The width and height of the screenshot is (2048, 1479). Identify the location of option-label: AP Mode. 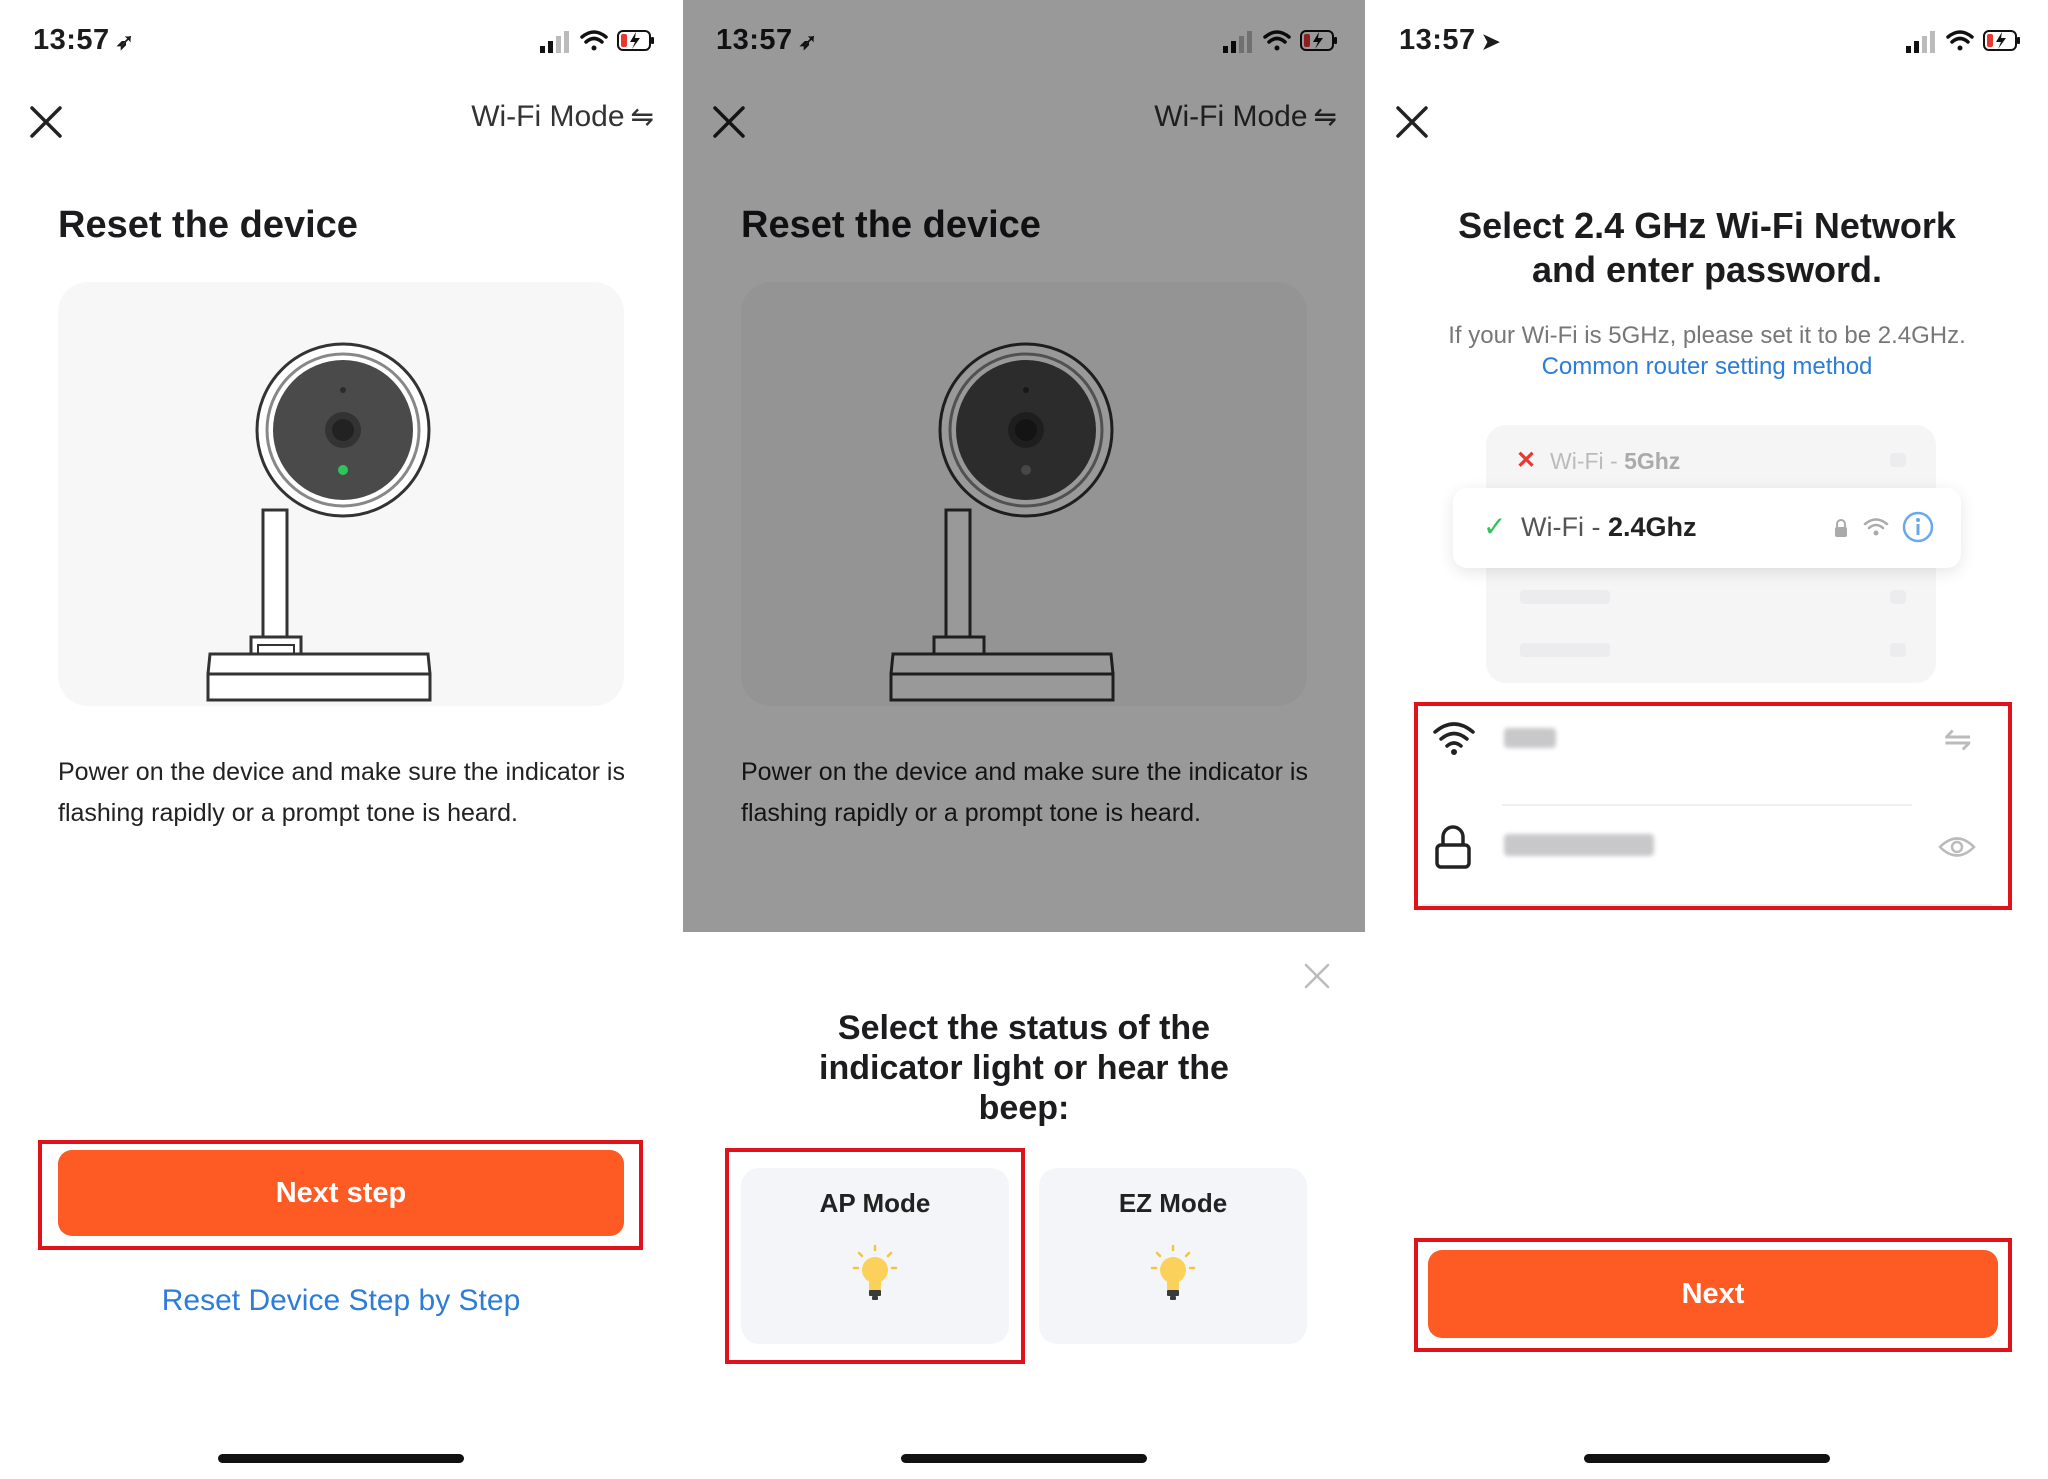
(875, 1203).